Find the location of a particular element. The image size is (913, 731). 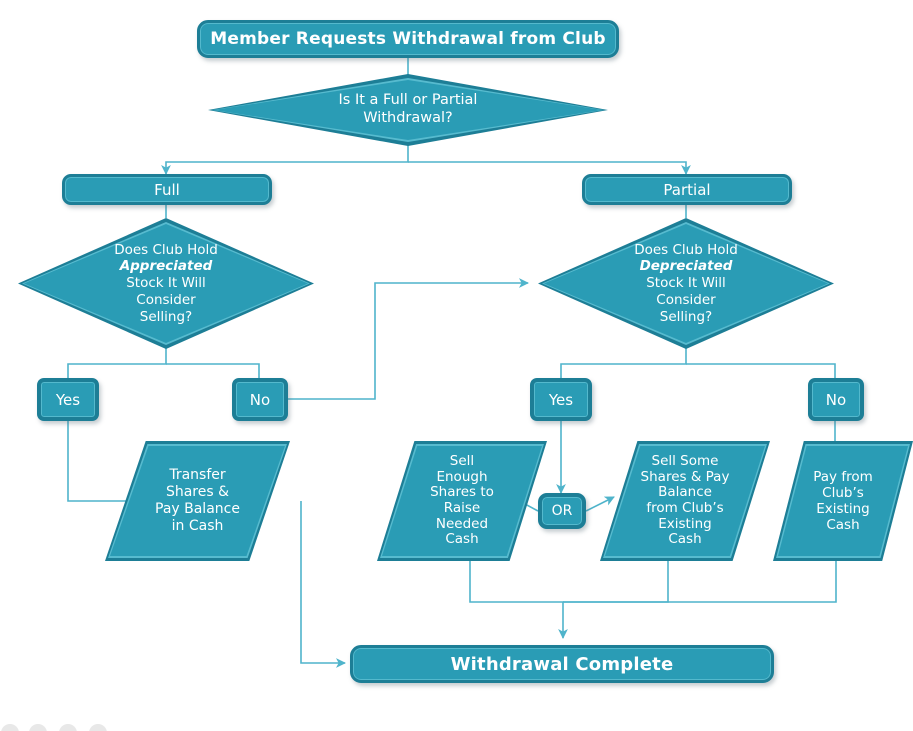

depreciated-emphasis: Depreciated is located at coordinates (686, 266).